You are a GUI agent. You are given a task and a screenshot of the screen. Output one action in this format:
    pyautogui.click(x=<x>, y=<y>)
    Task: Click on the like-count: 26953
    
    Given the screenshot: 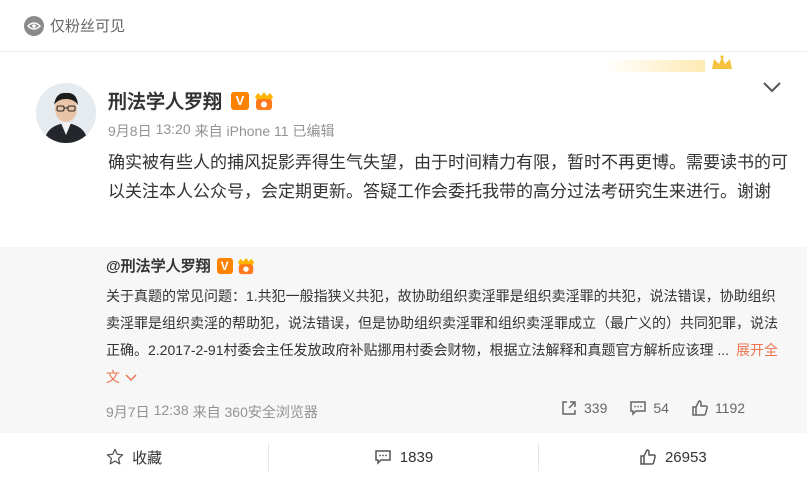 What is the action you would take?
    pyautogui.click(x=685, y=457)
    